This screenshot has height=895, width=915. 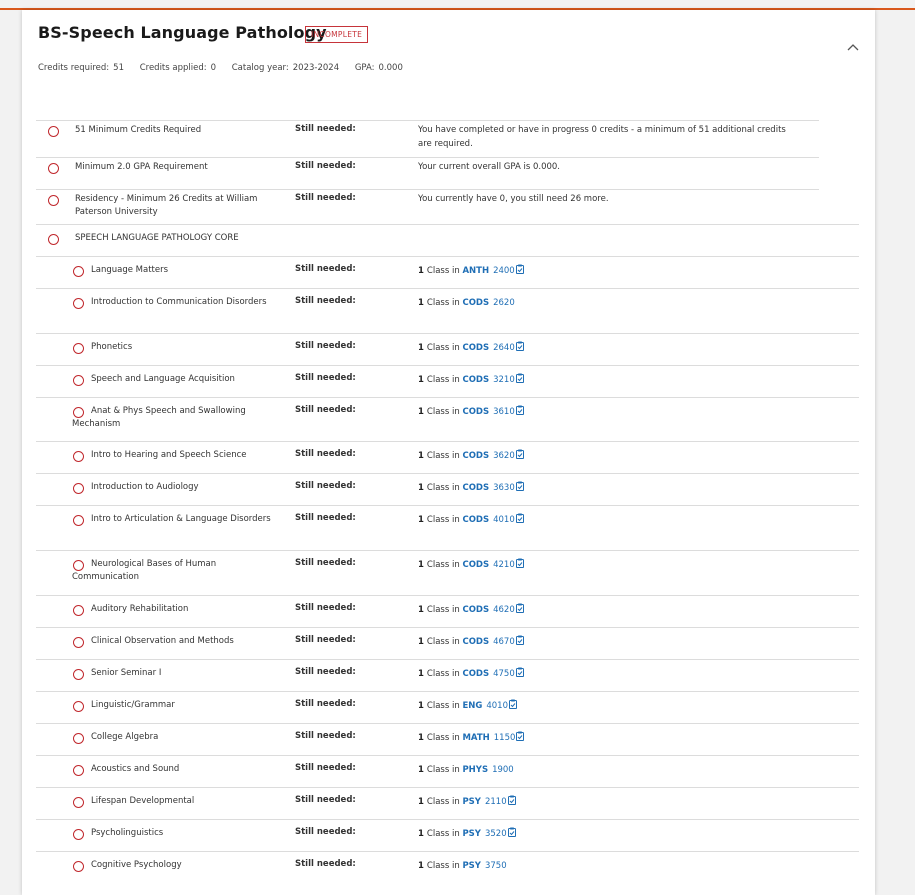 What do you see at coordinates (135, 769) in the screenshot?
I see `course-requirement-name: Acoustics and Sound` at bounding box center [135, 769].